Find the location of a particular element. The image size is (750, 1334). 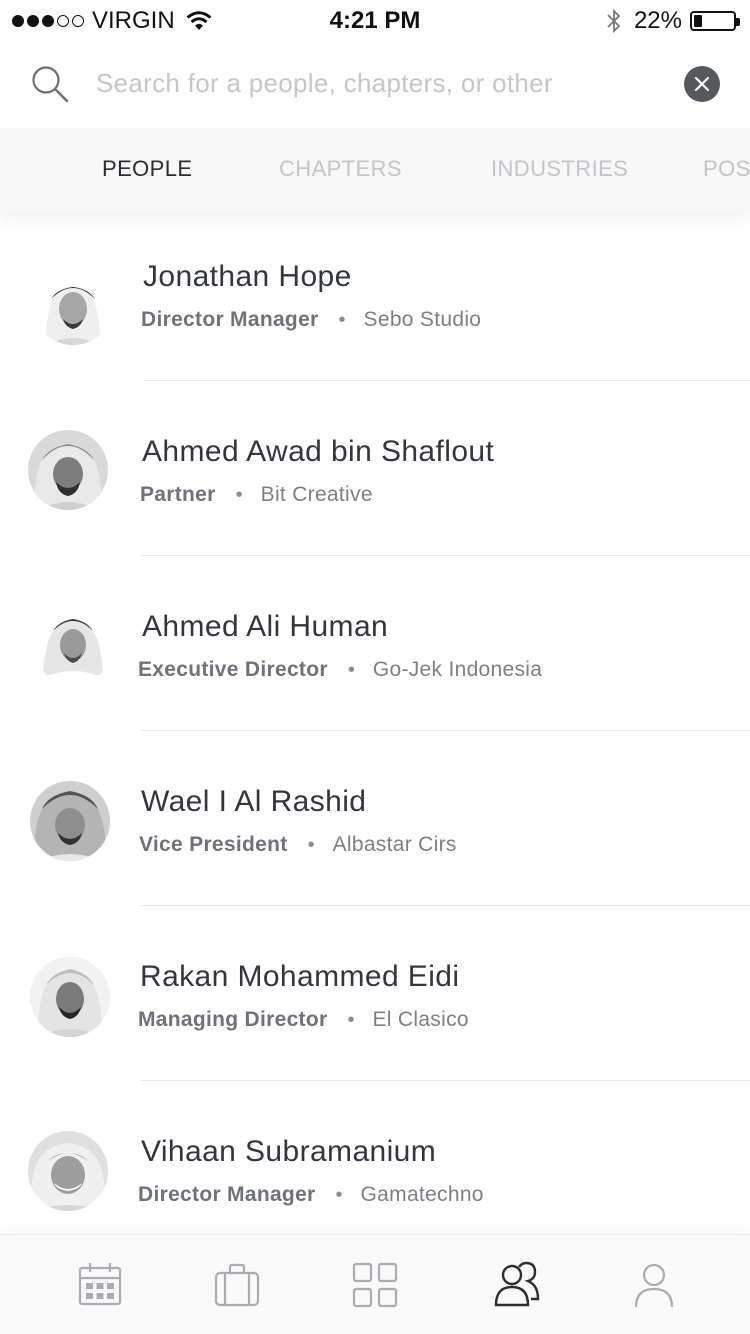

tab-industries: INDUSTRIES is located at coordinates (559, 169).